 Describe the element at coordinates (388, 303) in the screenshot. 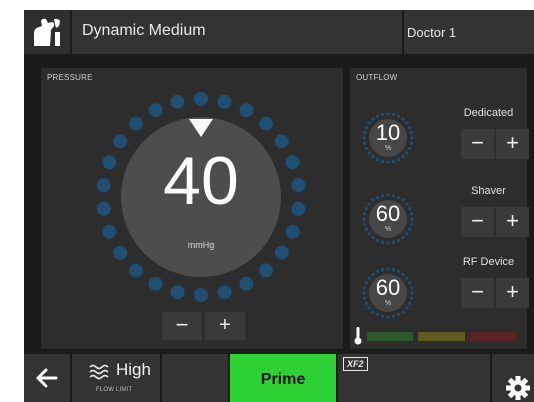

I see `rf-device-unit: %` at that location.